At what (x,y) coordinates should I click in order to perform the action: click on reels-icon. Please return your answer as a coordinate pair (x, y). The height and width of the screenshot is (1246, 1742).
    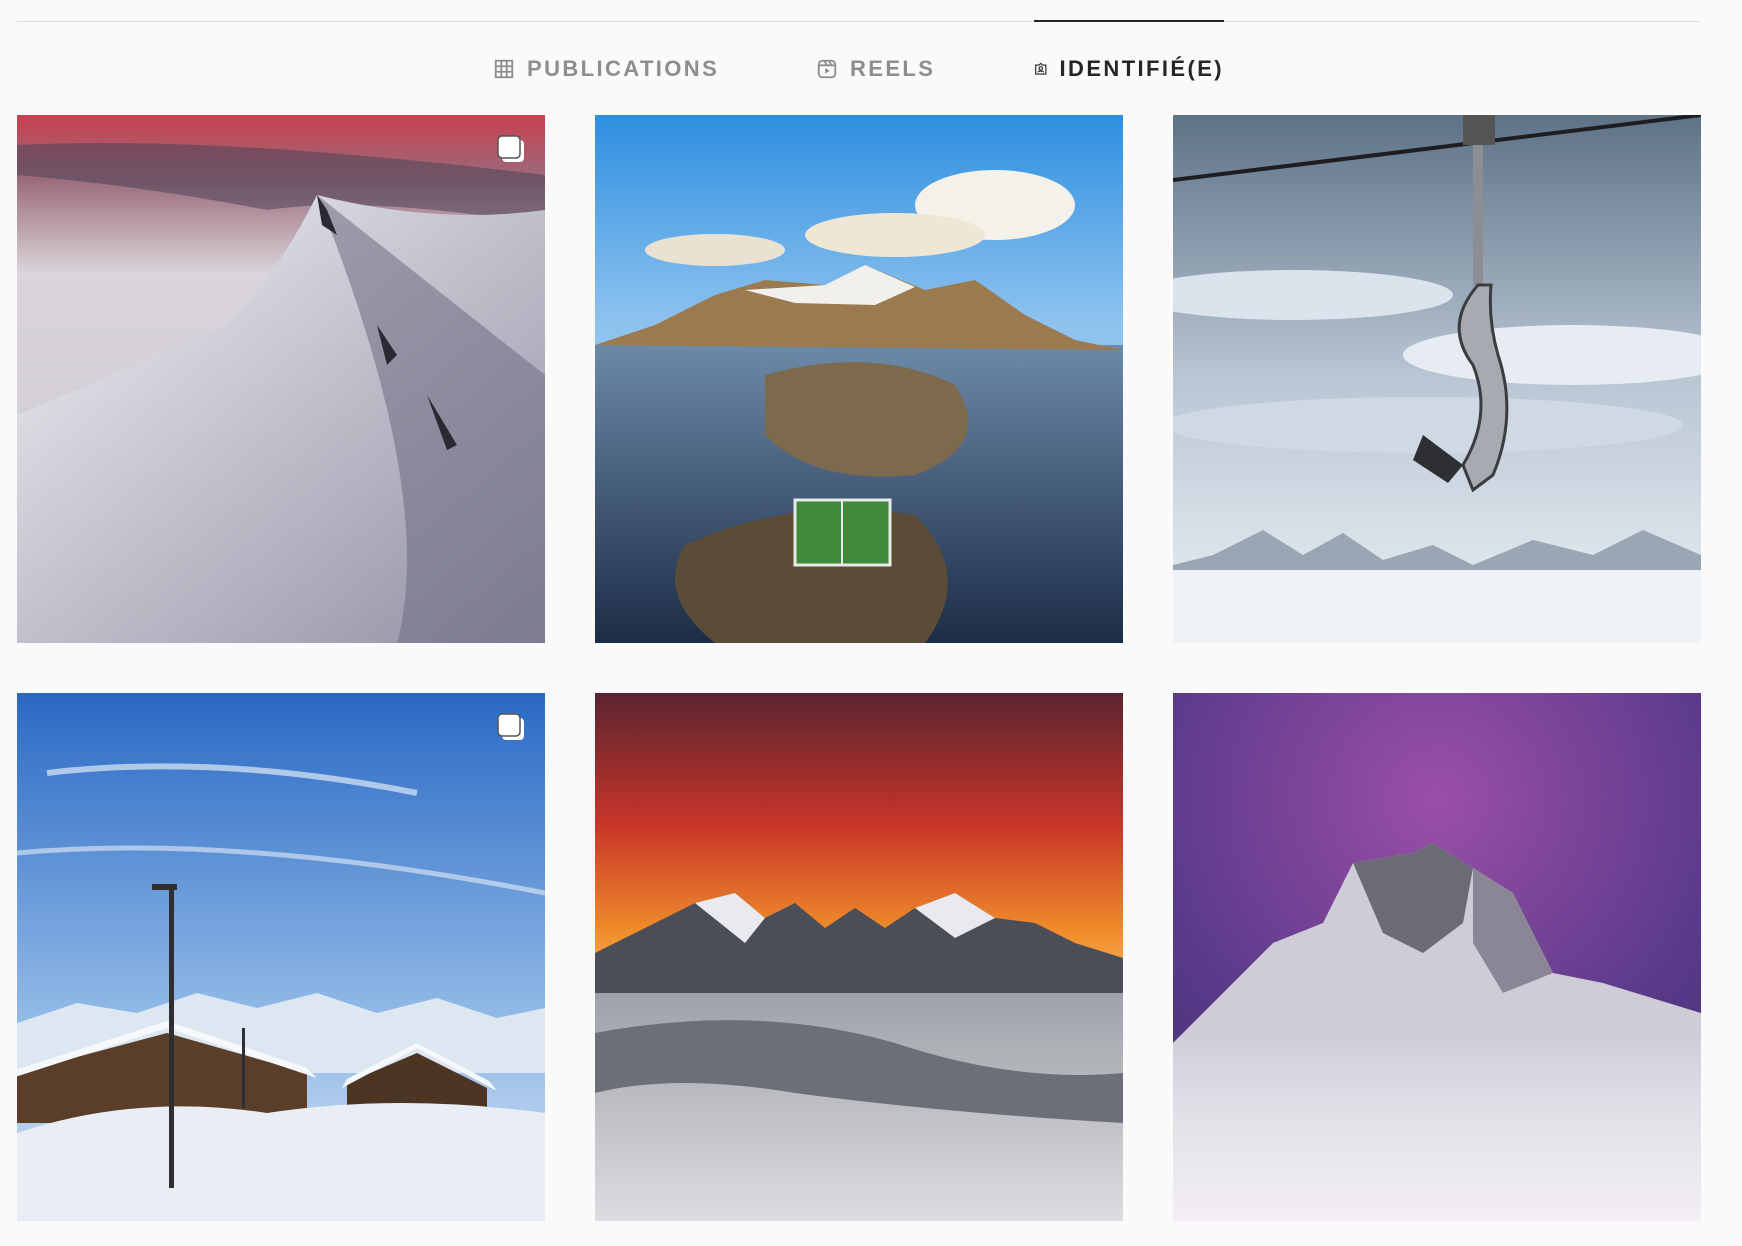
    Looking at the image, I should click on (827, 68).